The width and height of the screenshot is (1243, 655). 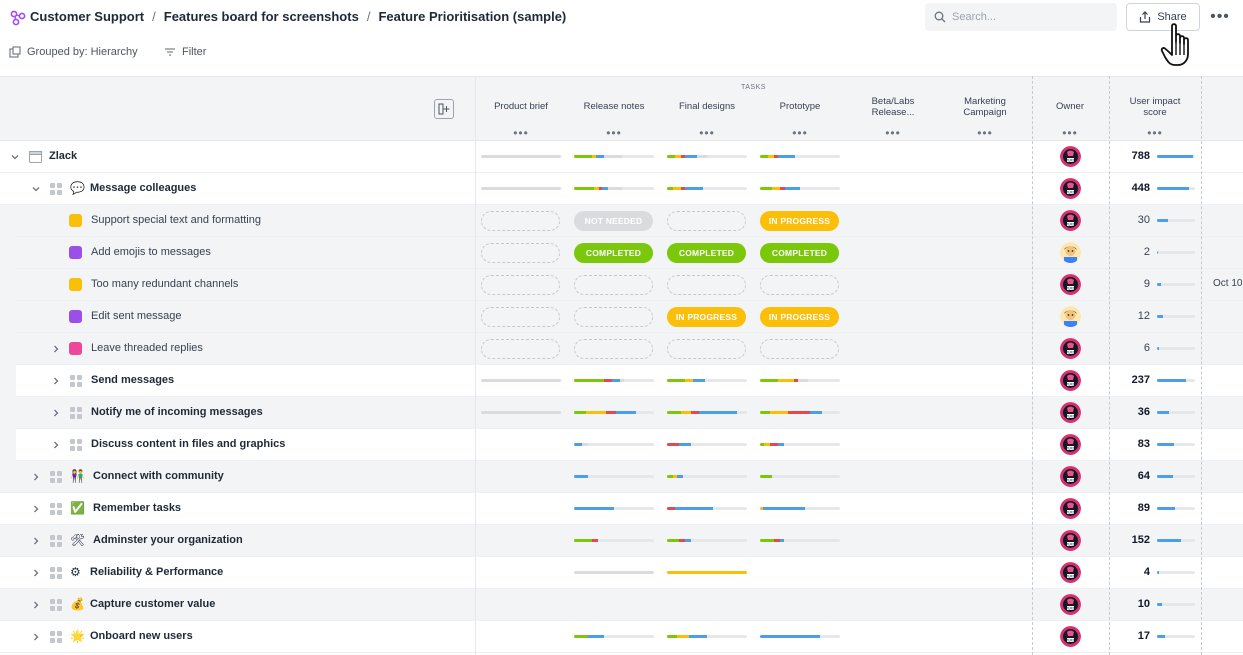 I want to click on column-header-user-impact-score: User impact score, so click(x=1155, y=107).